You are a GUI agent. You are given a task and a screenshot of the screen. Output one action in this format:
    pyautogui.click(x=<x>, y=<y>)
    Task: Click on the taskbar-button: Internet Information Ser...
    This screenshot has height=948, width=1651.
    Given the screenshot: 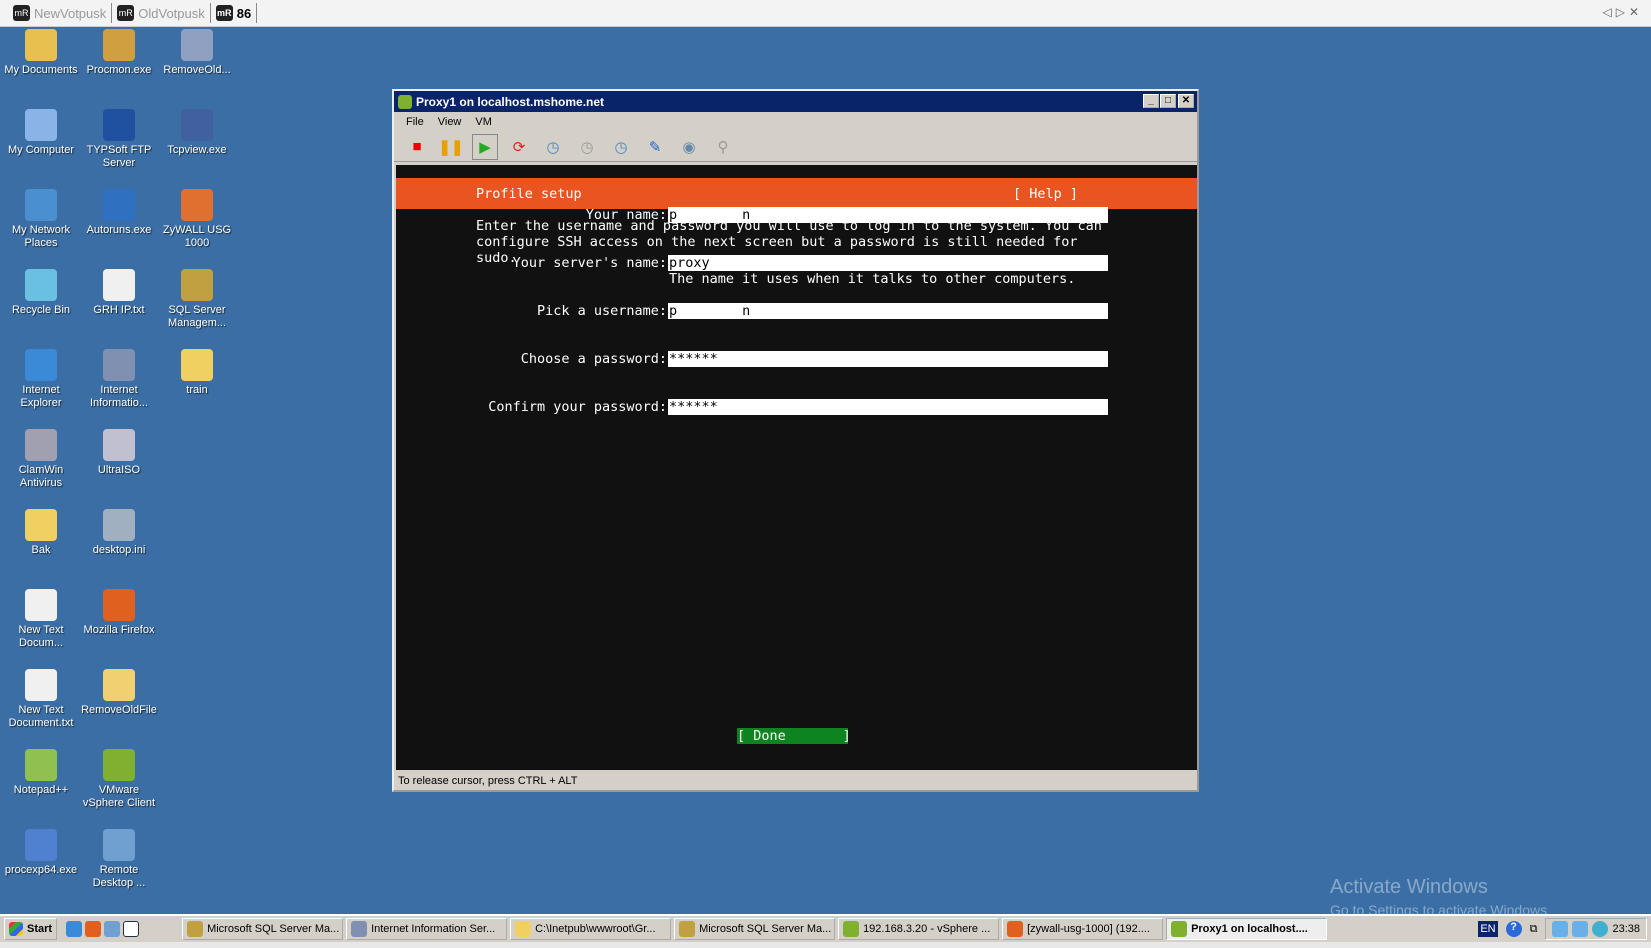 What is the action you would take?
    pyautogui.click(x=427, y=929)
    